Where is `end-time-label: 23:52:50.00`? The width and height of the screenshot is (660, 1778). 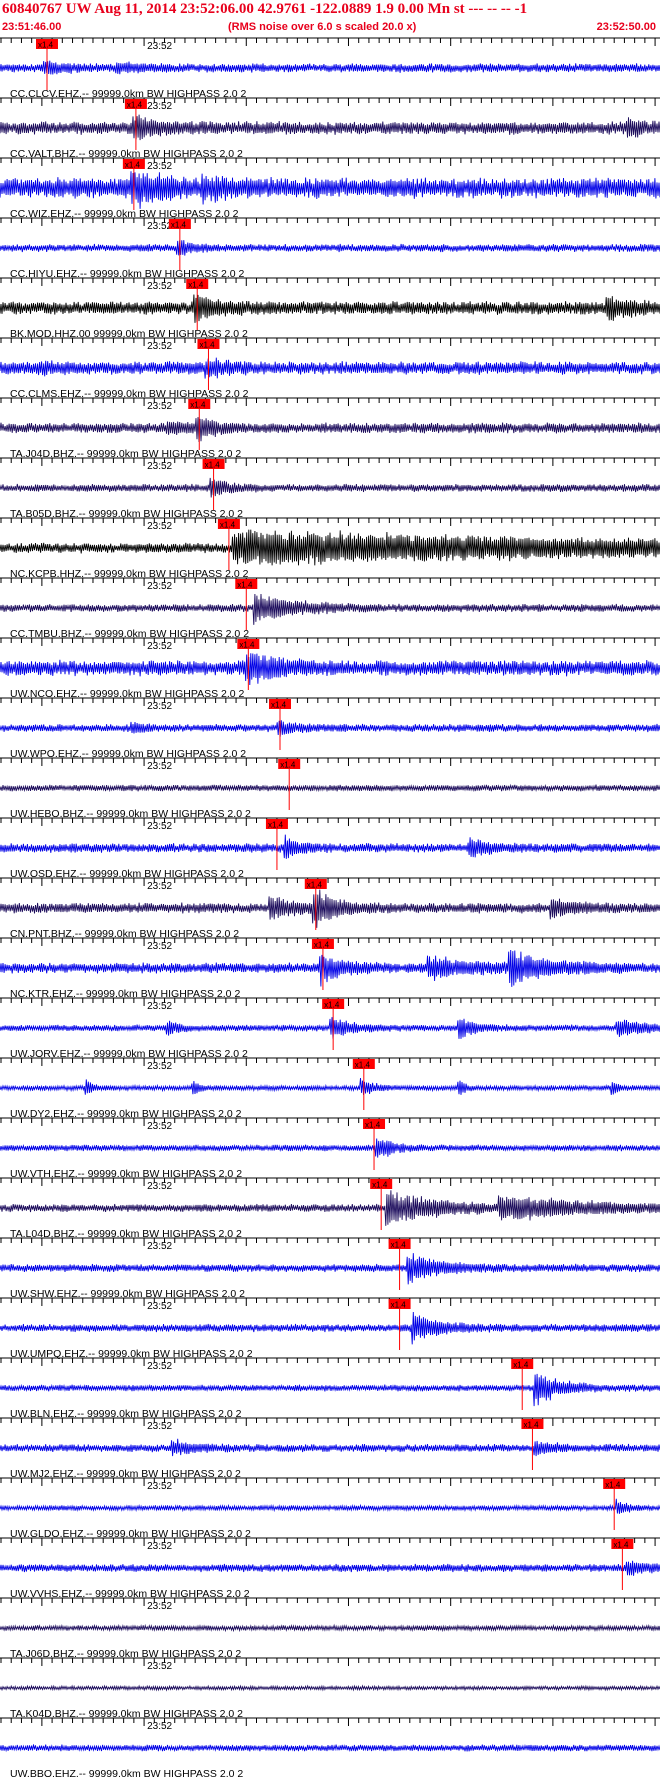 end-time-label: 23:52:50.00 is located at coordinates (626, 27).